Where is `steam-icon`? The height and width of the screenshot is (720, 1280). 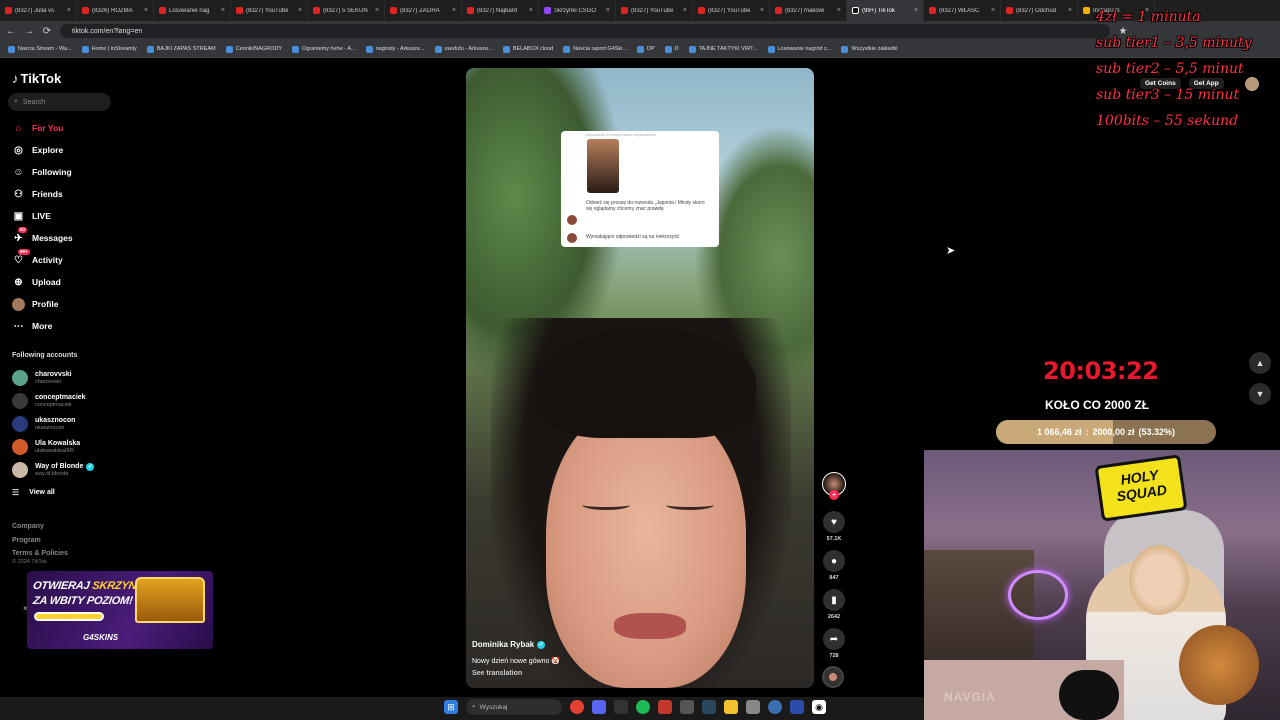 steam-icon is located at coordinates (709, 707).